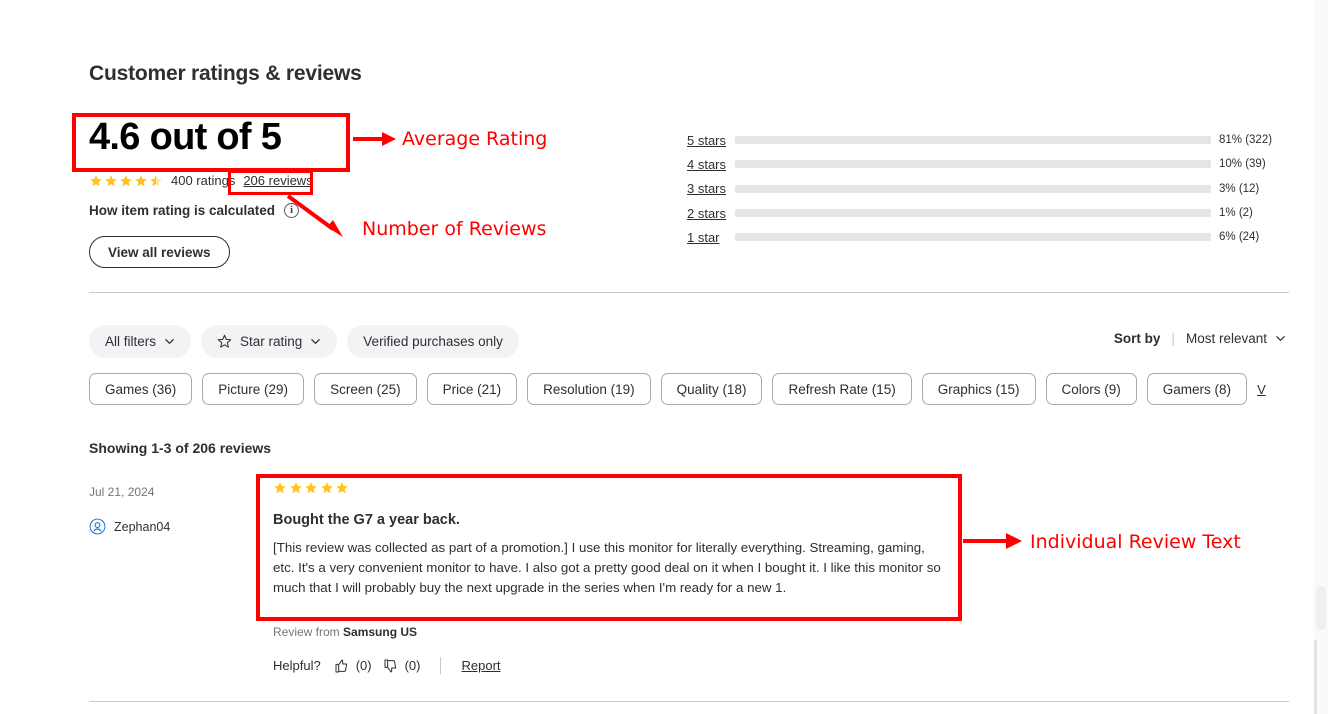 This screenshot has width=1328, height=714. Describe the element at coordinates (1197, 389) in the screenshot. I see `tag-chip: Gamers (8)` at that location.